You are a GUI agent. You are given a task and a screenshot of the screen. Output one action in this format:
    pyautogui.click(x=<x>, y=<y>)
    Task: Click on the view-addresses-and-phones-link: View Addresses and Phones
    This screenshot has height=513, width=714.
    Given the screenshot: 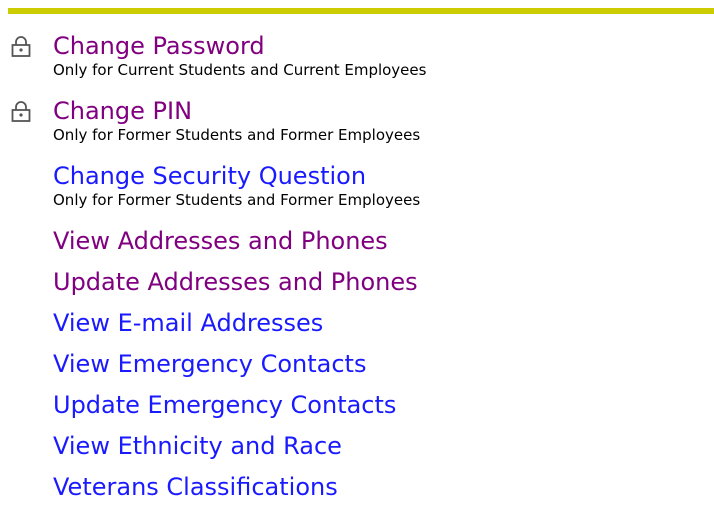 What is the action you would take?
    pyautogui.click(x=380, y=241)
    